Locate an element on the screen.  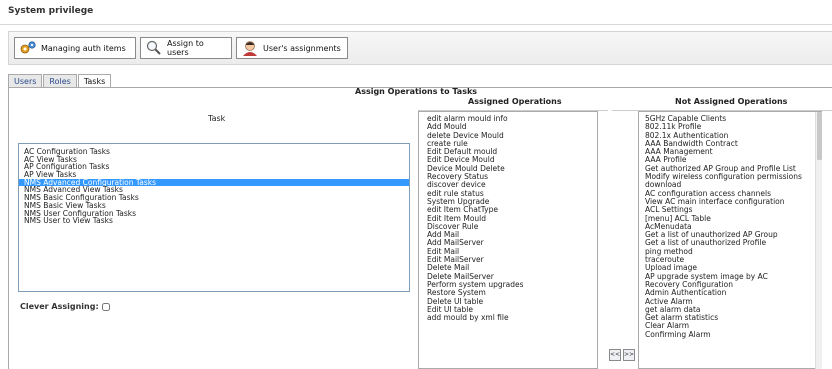
managing-auth-items-button: Managing auth items is located at coordinates (75, 48).